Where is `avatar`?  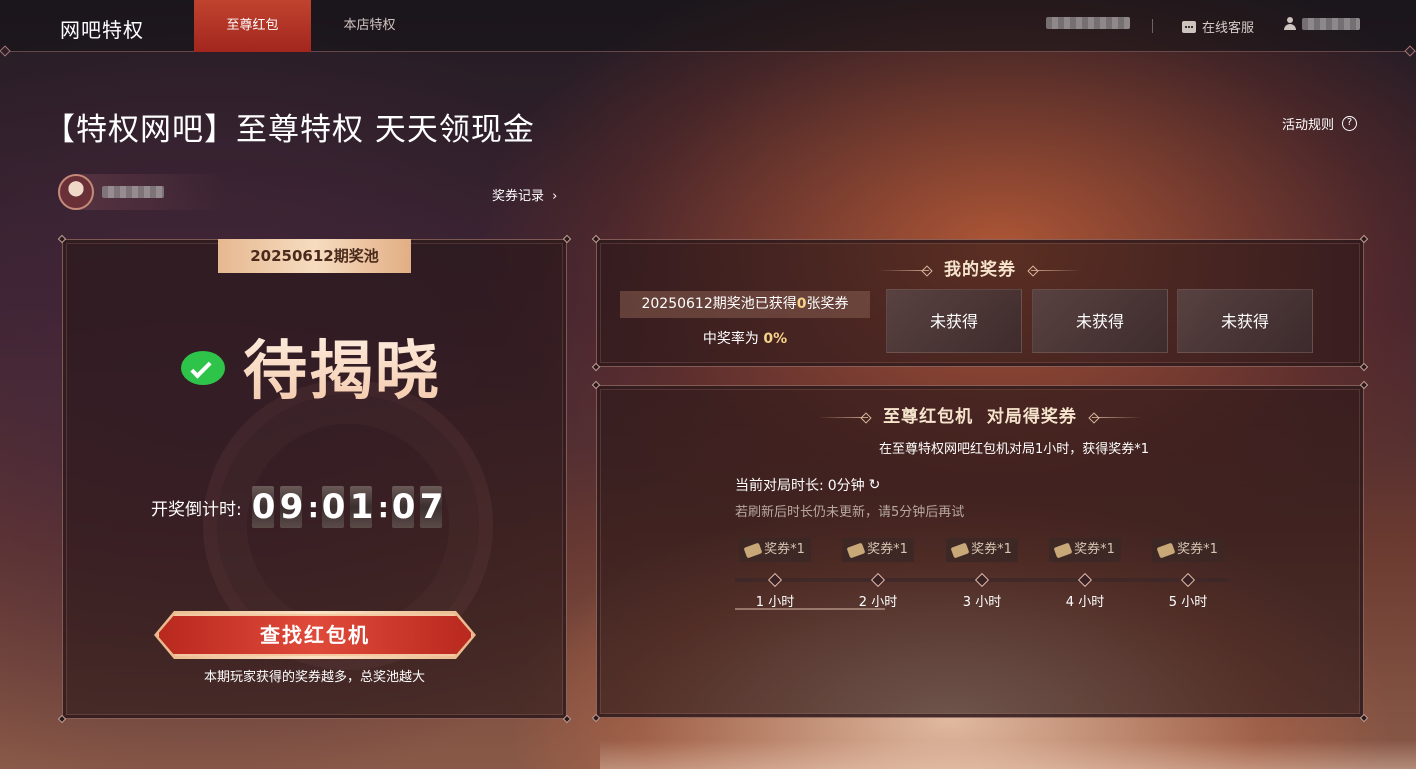 avatar is located at coordinates (76, 192).